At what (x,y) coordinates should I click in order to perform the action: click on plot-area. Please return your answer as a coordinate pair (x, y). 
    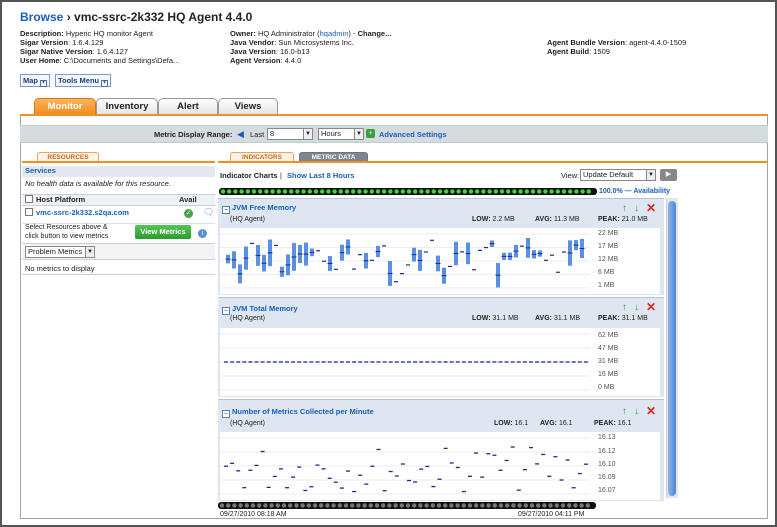
    Looking at the image, I should click on (440, 261).